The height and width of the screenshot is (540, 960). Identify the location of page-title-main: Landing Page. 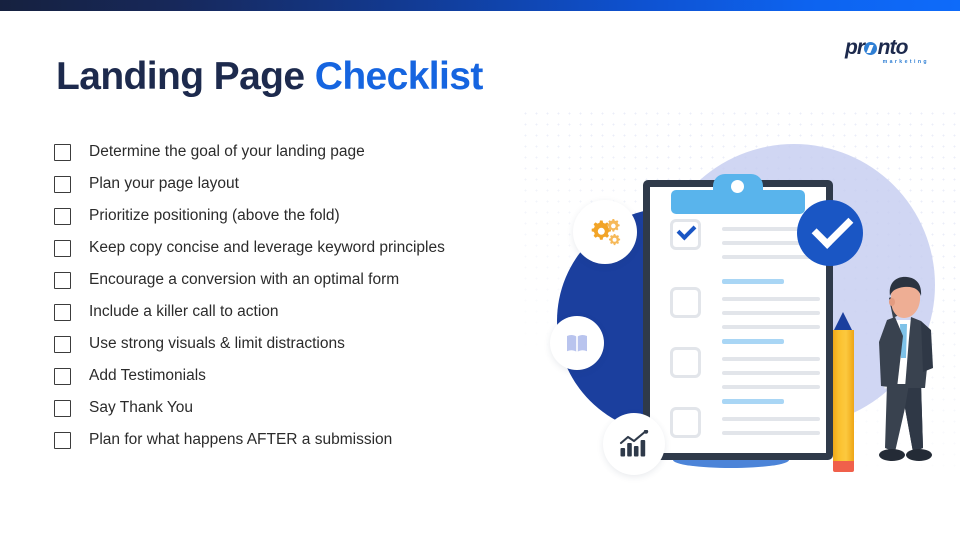
(180, 76).